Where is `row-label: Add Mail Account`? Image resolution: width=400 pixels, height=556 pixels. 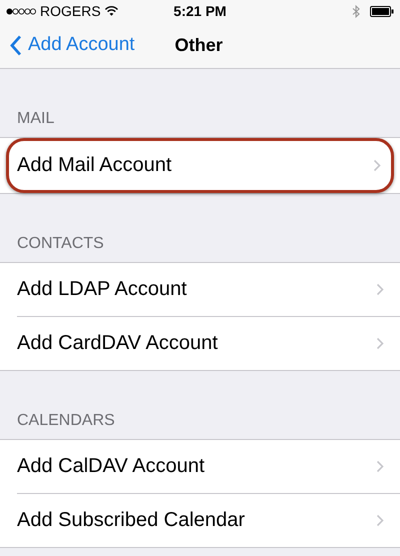 row-label: Add Mail Account is located at coordinates (94, 165).